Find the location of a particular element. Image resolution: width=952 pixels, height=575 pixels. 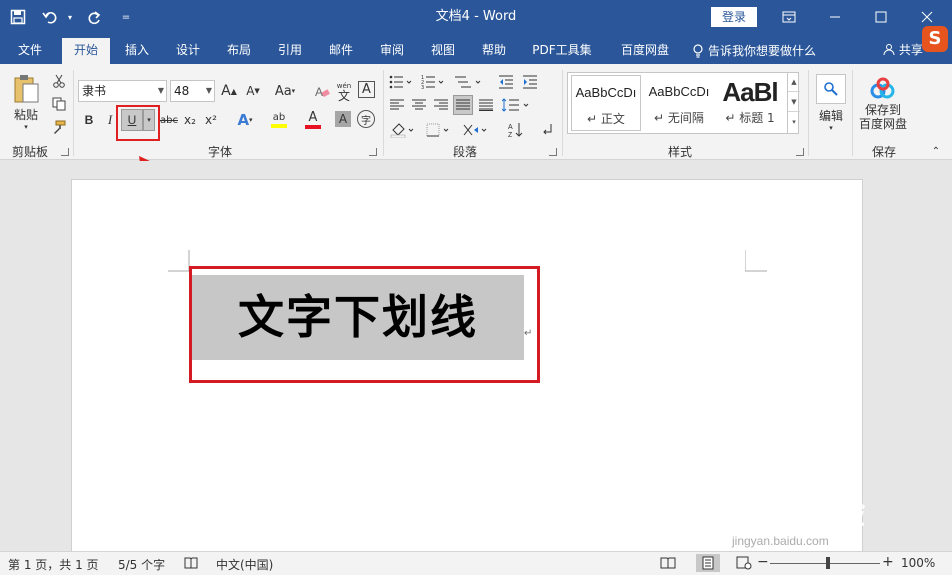

show-marks-icon is located at coordinates (548, 130).